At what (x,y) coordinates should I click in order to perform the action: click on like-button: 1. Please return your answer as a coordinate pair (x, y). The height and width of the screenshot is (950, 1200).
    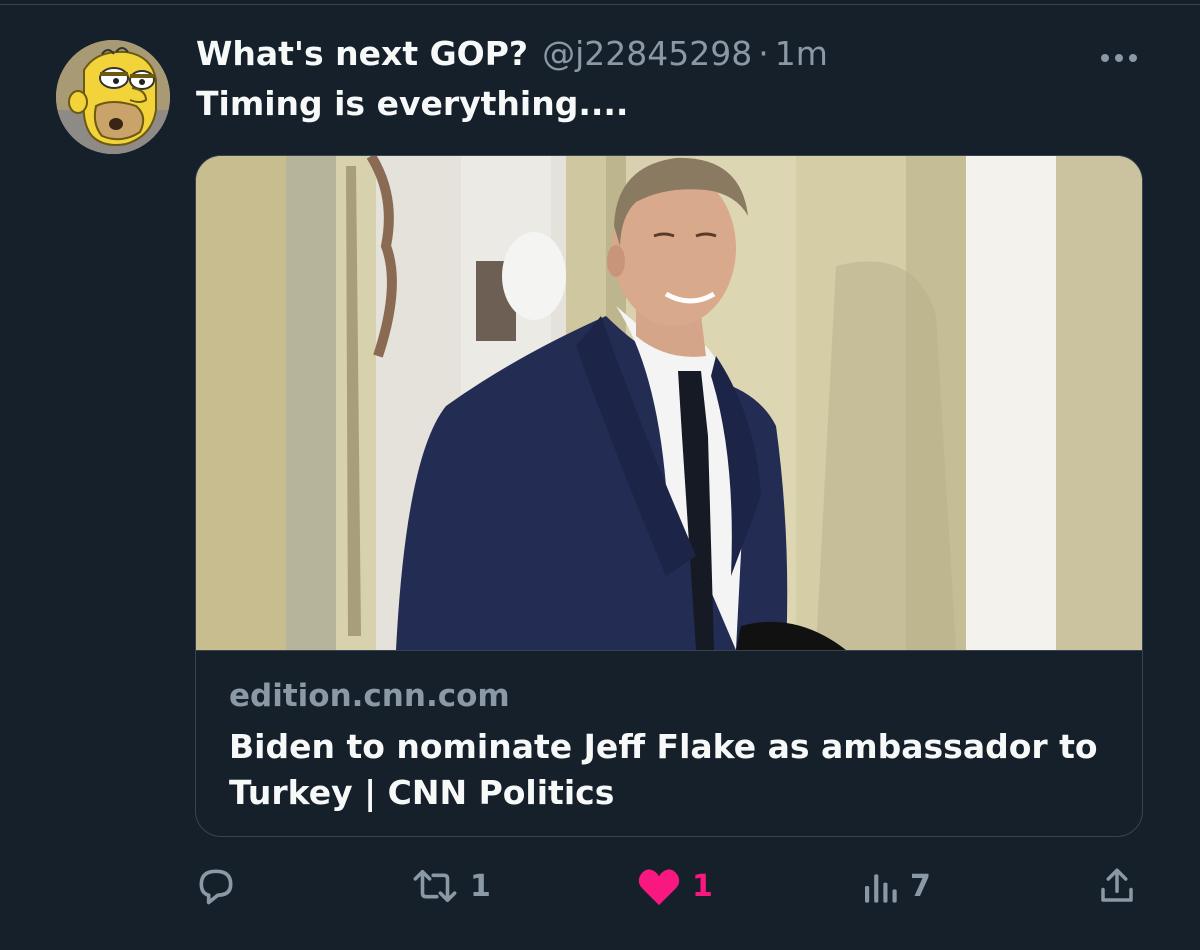
    Looking at the image, I should click on (674, 886).